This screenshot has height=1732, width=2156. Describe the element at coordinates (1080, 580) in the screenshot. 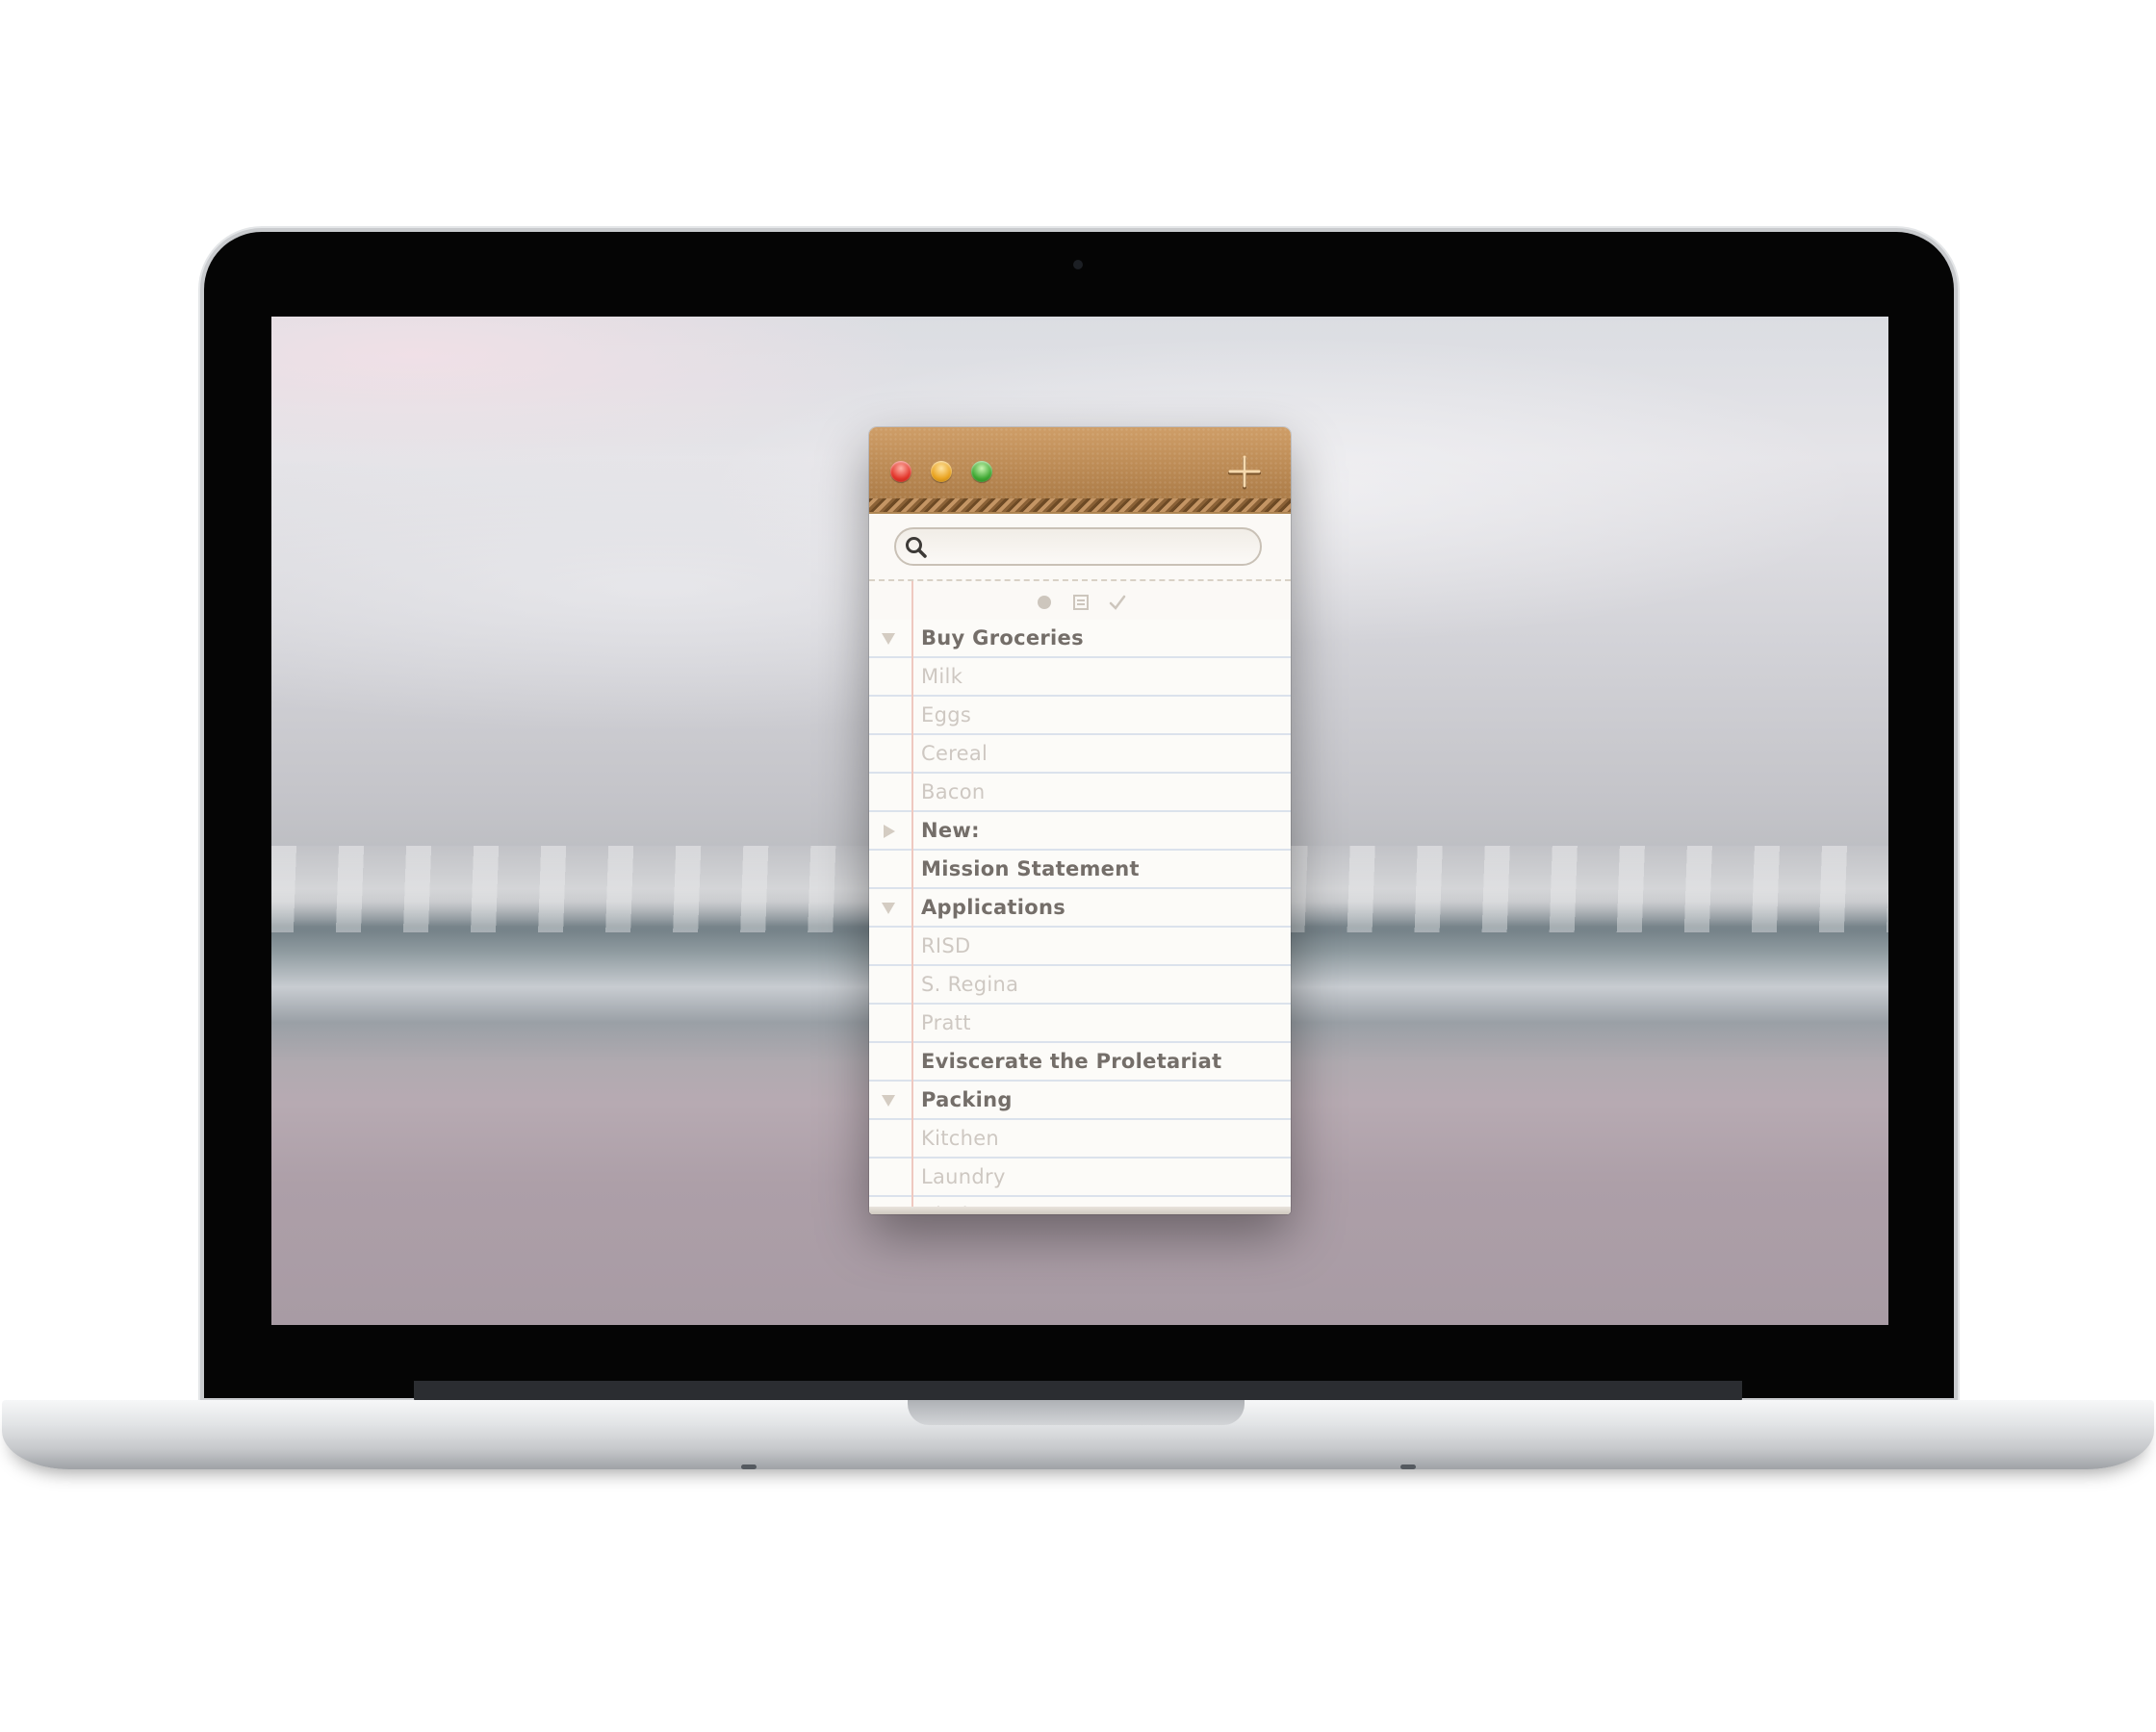

I see `toolbar-divider` at that location.